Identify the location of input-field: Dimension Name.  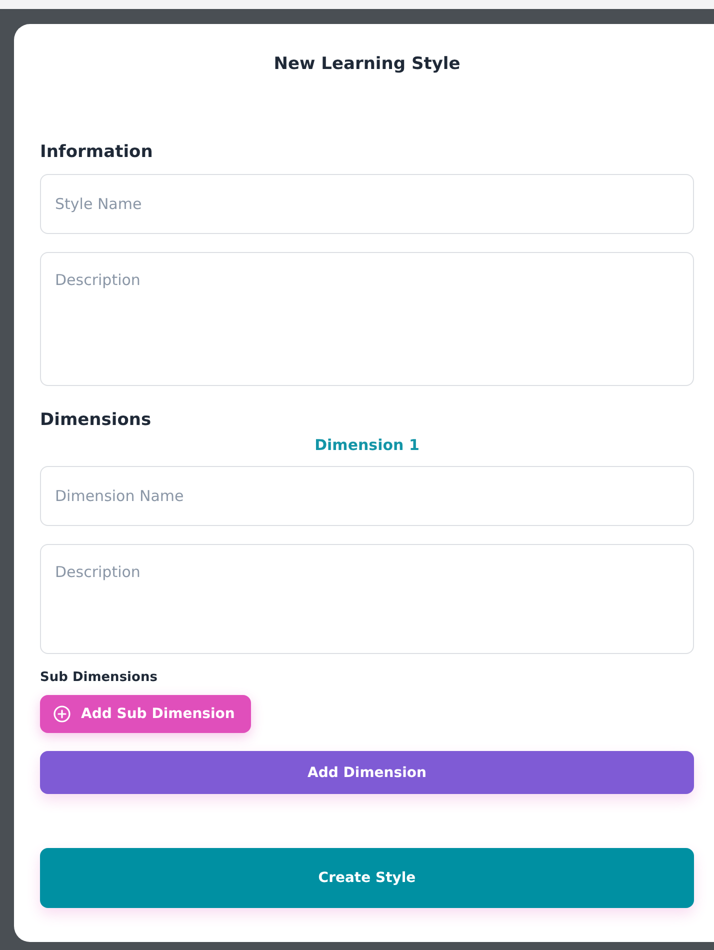
(367, 496).